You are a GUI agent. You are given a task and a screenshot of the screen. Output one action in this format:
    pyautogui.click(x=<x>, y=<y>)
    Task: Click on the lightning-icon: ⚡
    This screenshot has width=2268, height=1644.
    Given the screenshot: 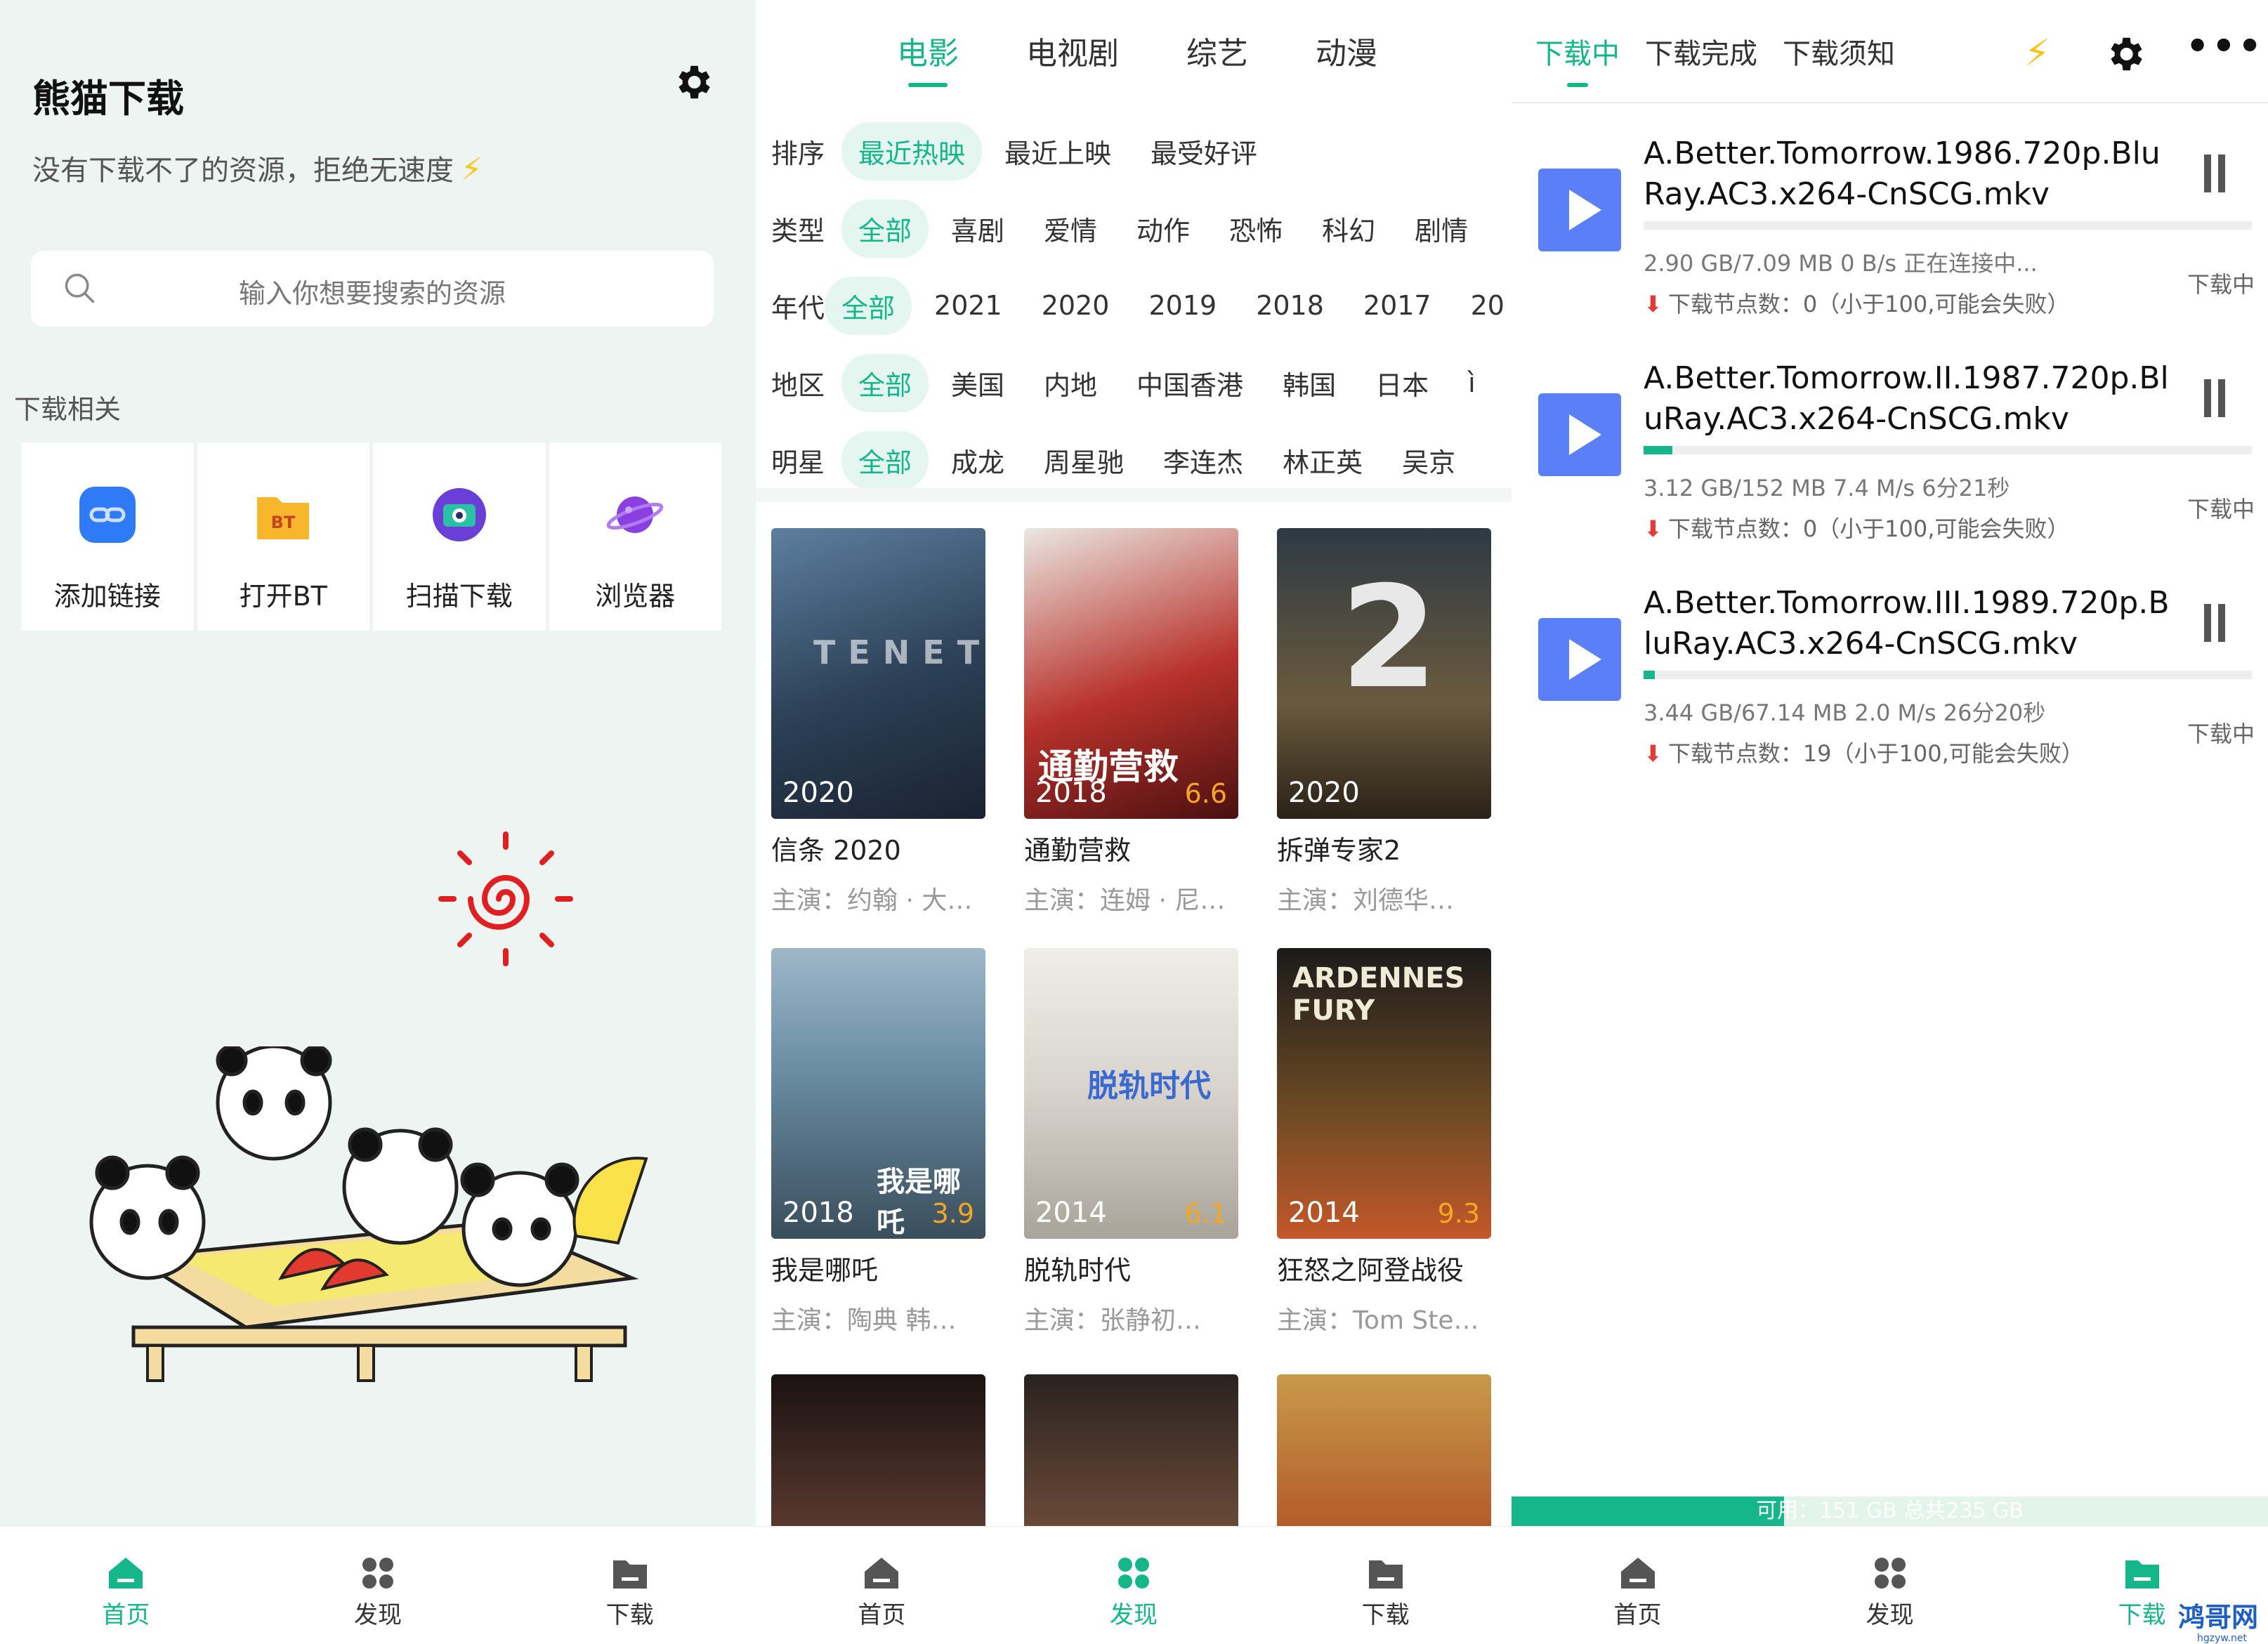 What is the action you would take?
    pyautogui.click(x=2037, y=53)
    